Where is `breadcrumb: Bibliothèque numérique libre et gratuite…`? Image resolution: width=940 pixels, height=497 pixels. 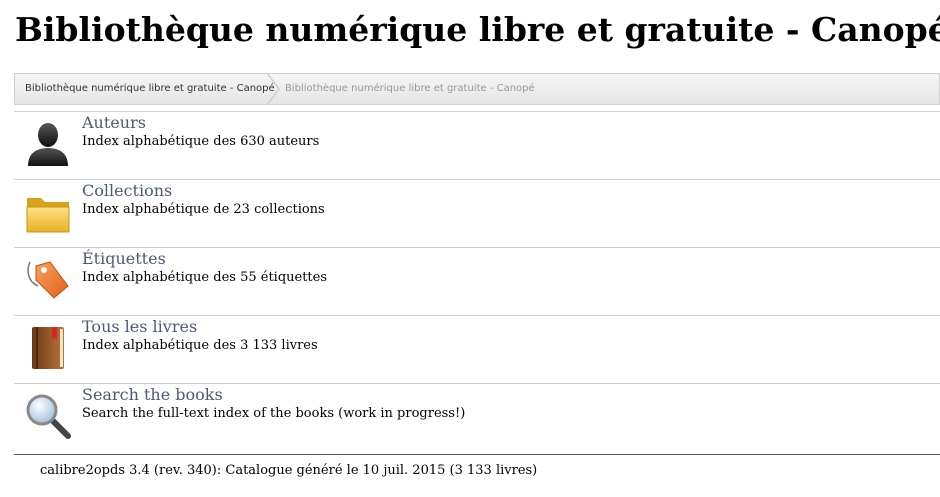 breadcrumb: Bibliothèque numérique libre et gratuite… is located at coordinates (477, 89).